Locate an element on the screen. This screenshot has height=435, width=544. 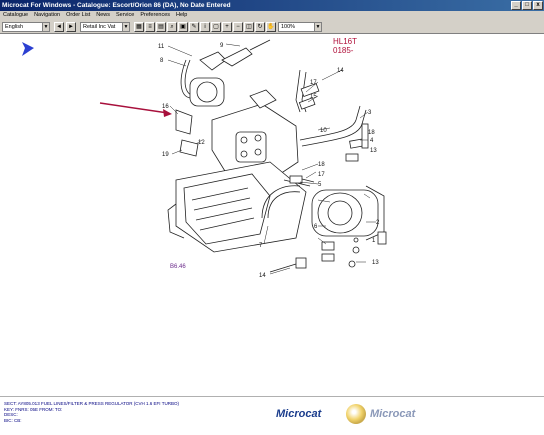
callout-9: 9 is located at coordinates (222, 46).